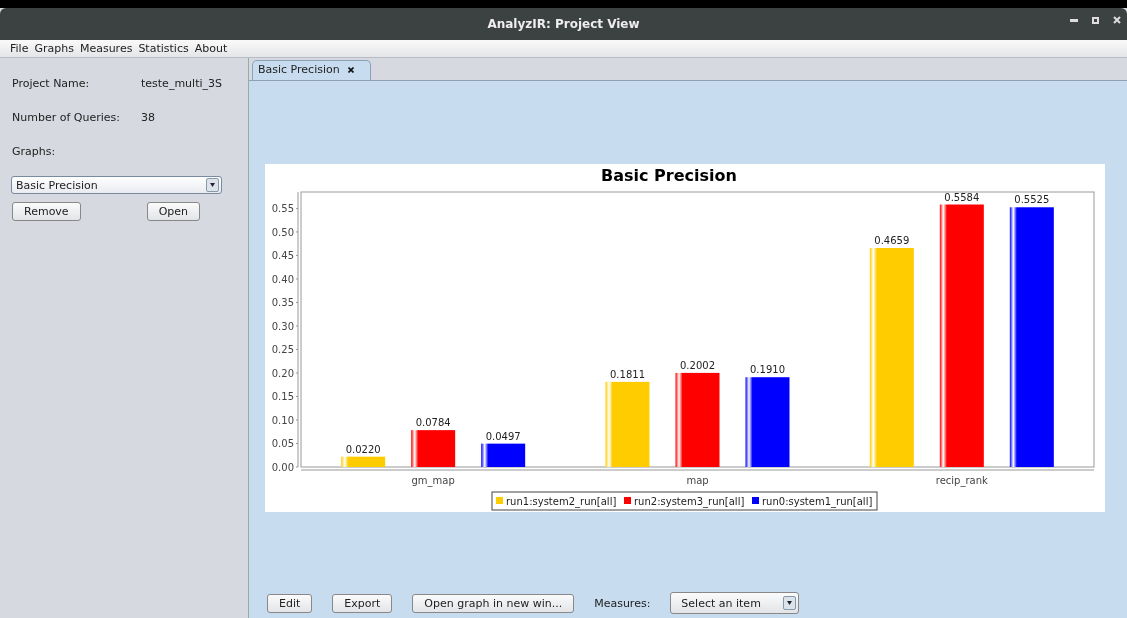 This screenshot has width=1127, height=618. Describe the element at coordinates (627, 374) in the screenshot. I see `value-label: 0.1811` at that location.